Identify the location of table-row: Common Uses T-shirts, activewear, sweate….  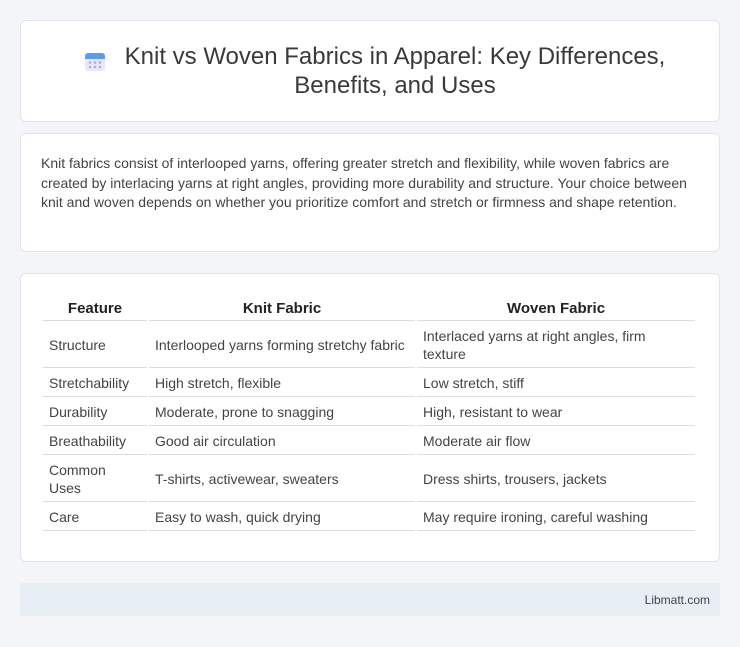
(369, 479).